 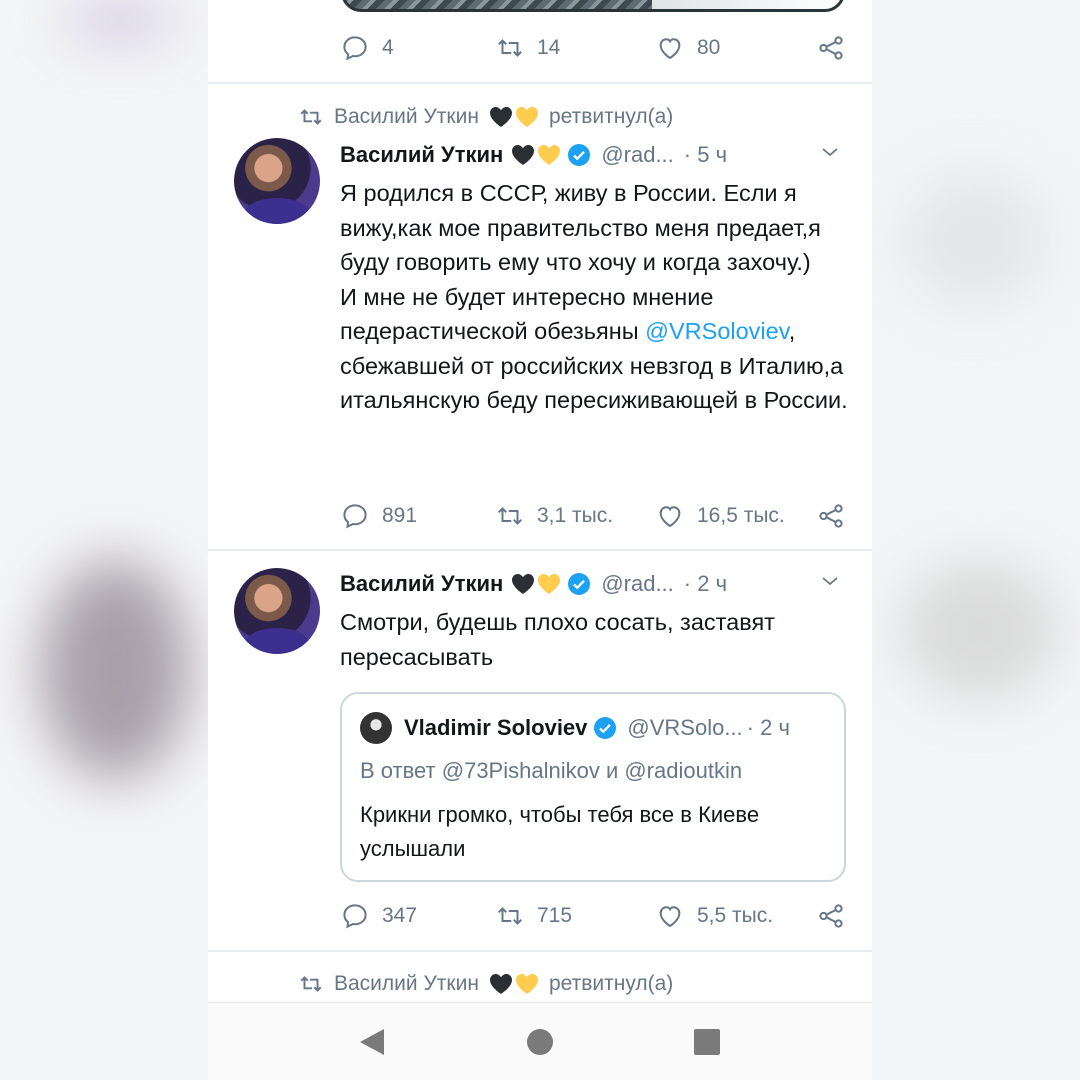 I want to click on android-navigation-bar, so click(x=540, y=1041).